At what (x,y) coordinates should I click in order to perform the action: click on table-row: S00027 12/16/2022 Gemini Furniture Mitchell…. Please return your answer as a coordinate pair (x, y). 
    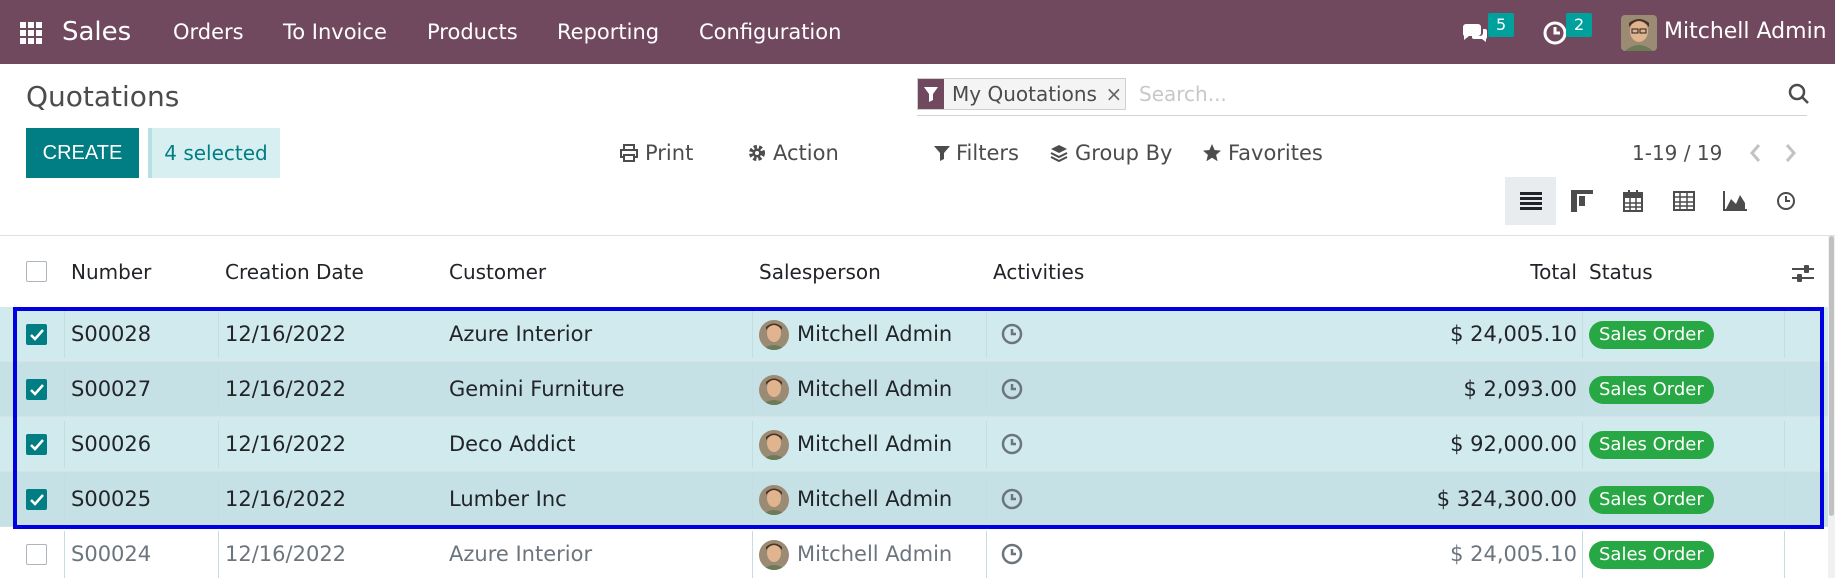
    Looking at the image, I should click on (917, 389).